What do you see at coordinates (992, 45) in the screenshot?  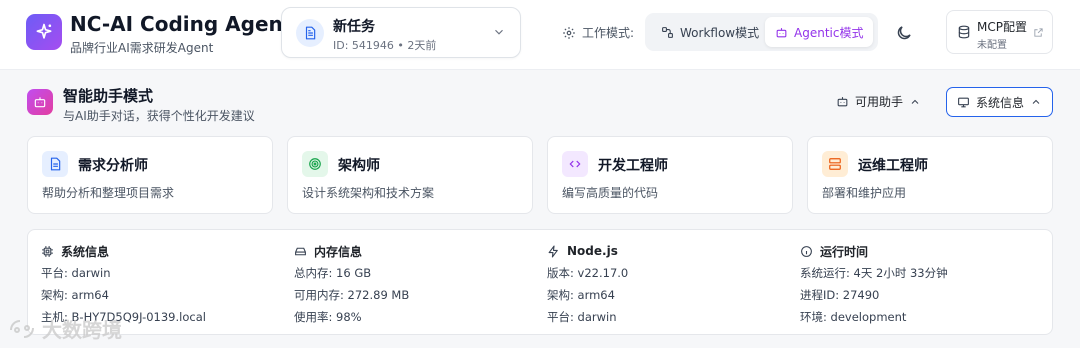 I see `mcp-status: 未配置` at bounding box center [992, 45].